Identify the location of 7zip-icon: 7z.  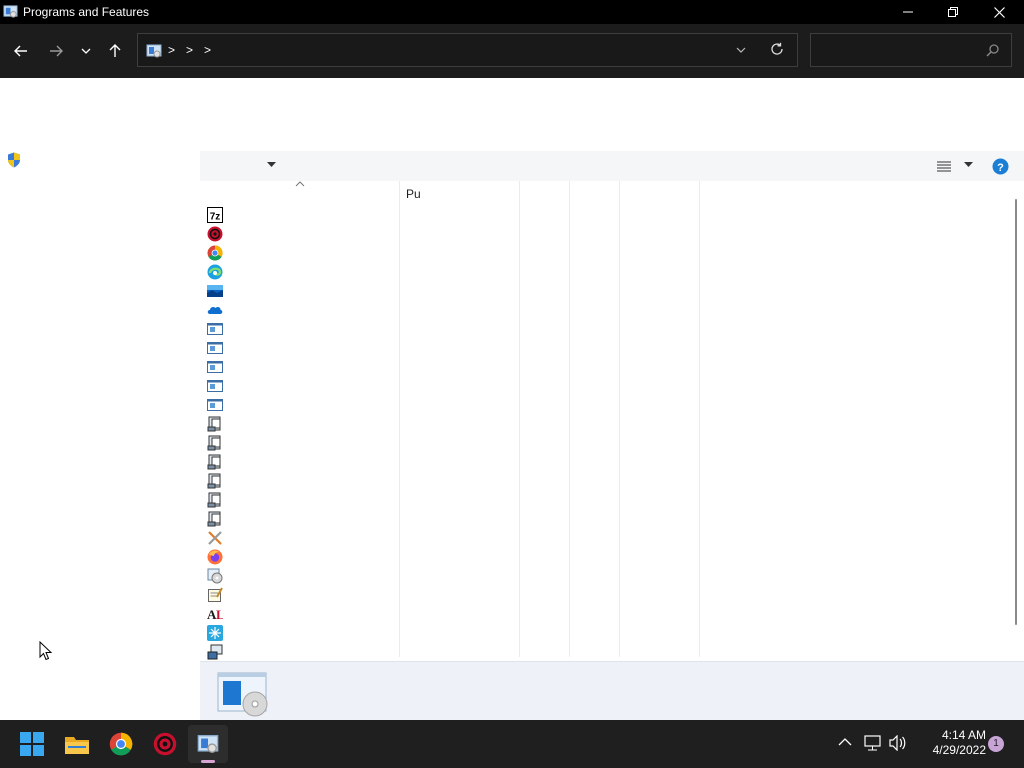
(215, 215).